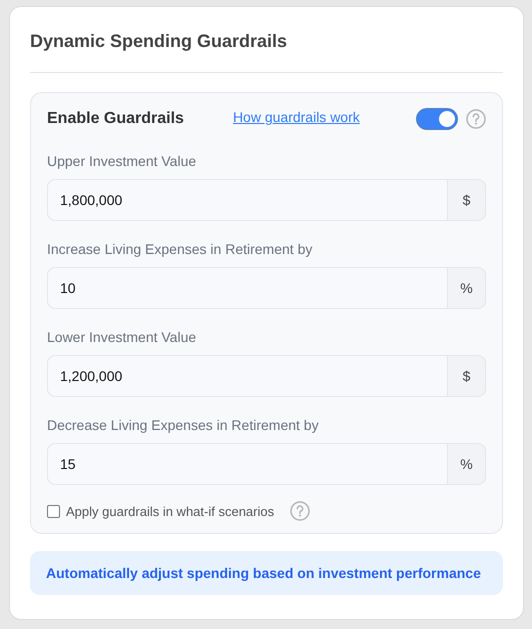 The width and height of the screenshot is (532, 629). What do you see at coordinates (53, 511) in the screenshot?
I see `checkbox` at bounding box center [53, 511].